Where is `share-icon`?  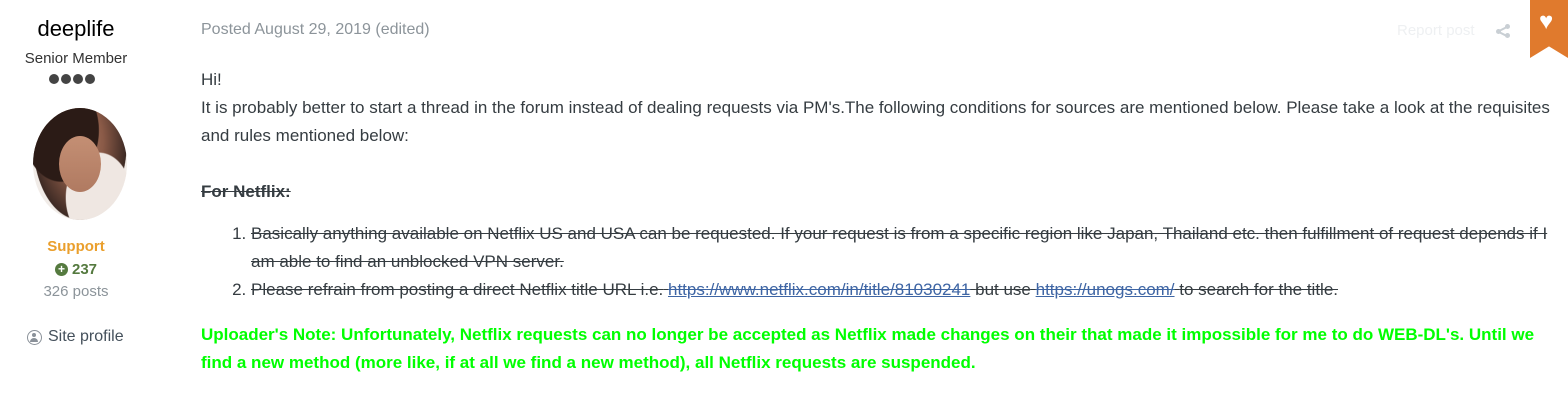
share-icon is located at coordinates (1503, 31).